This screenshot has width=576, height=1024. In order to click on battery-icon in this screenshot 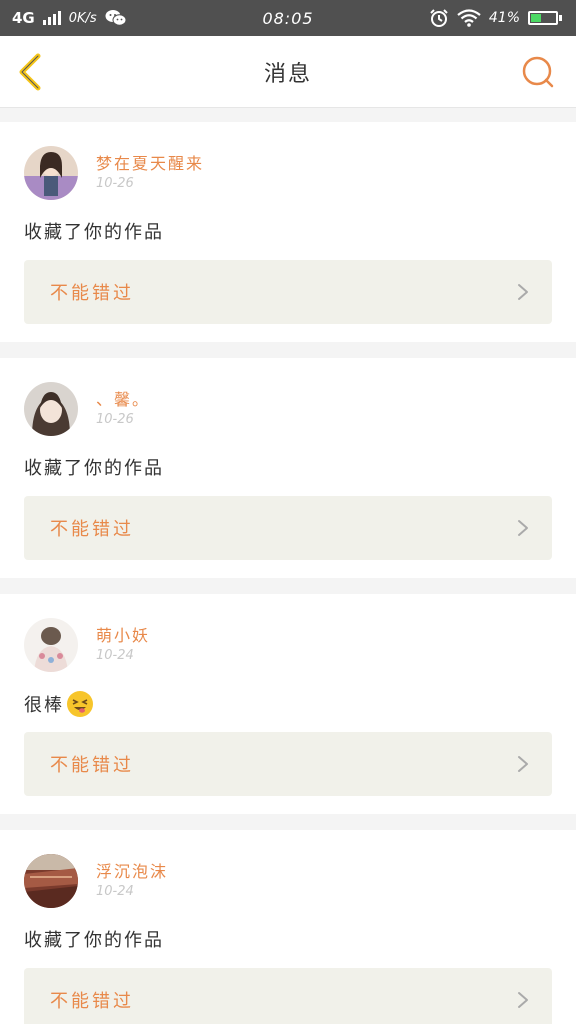, I will do `click(545, 18)`.